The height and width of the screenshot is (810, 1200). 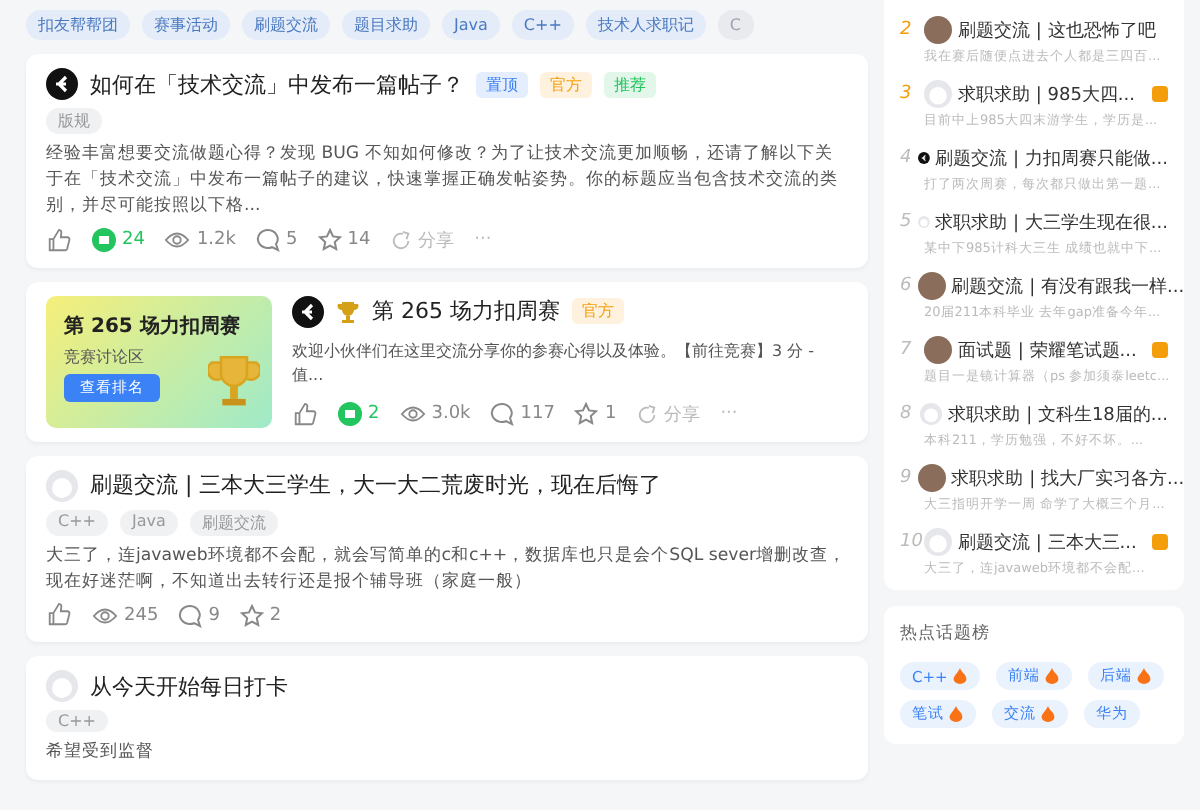 I want to click on filter-tag: C, so click(x=735, y=25).